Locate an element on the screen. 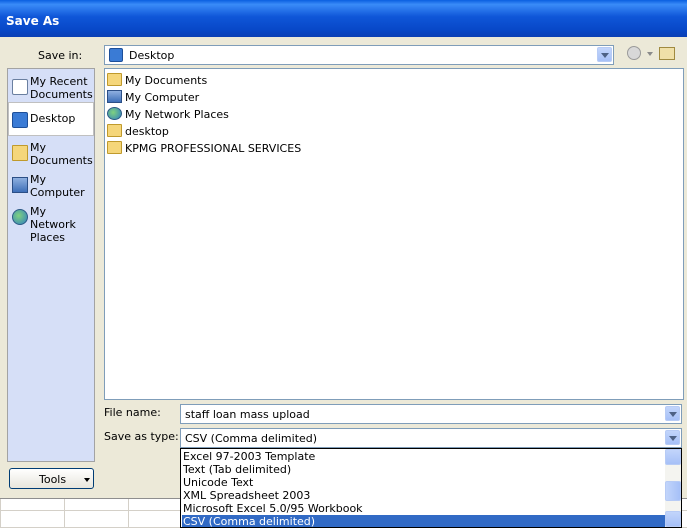 Image resolution: width=687 pixels, height=528 pixels. back-history-dropdown-icon is located at coordinates (650, 54).